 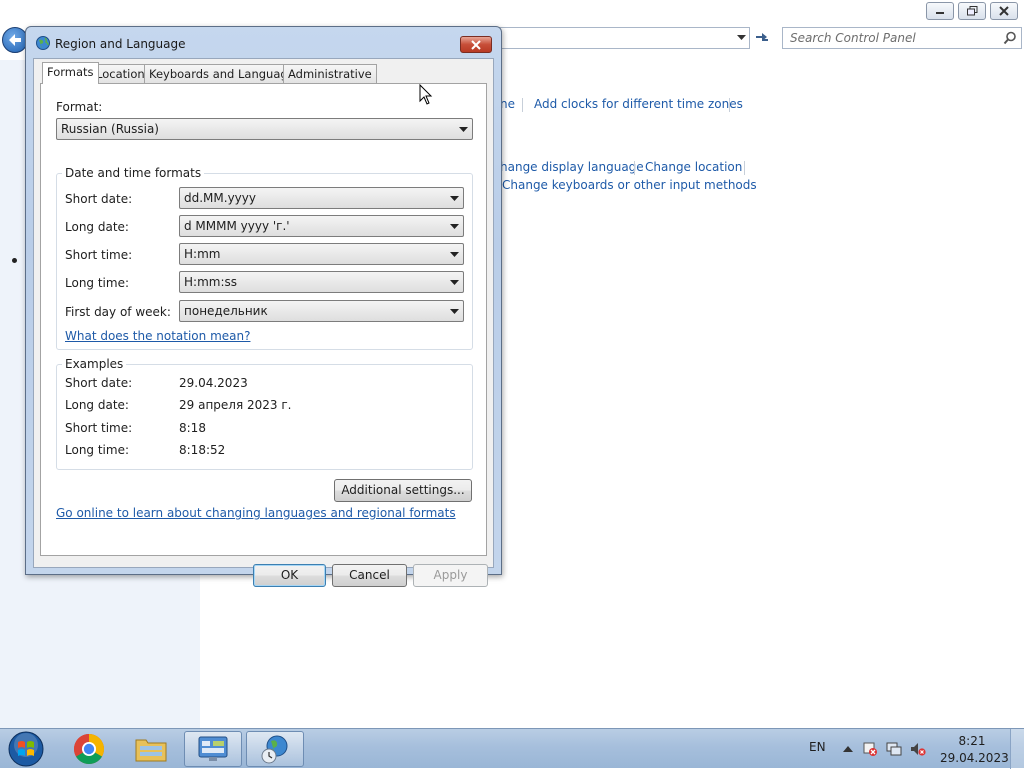 What do you see at coordinates (99, 428) in the screenshot?
I see `example-short-time-label: Short time:` at bounding box center [99, 428].